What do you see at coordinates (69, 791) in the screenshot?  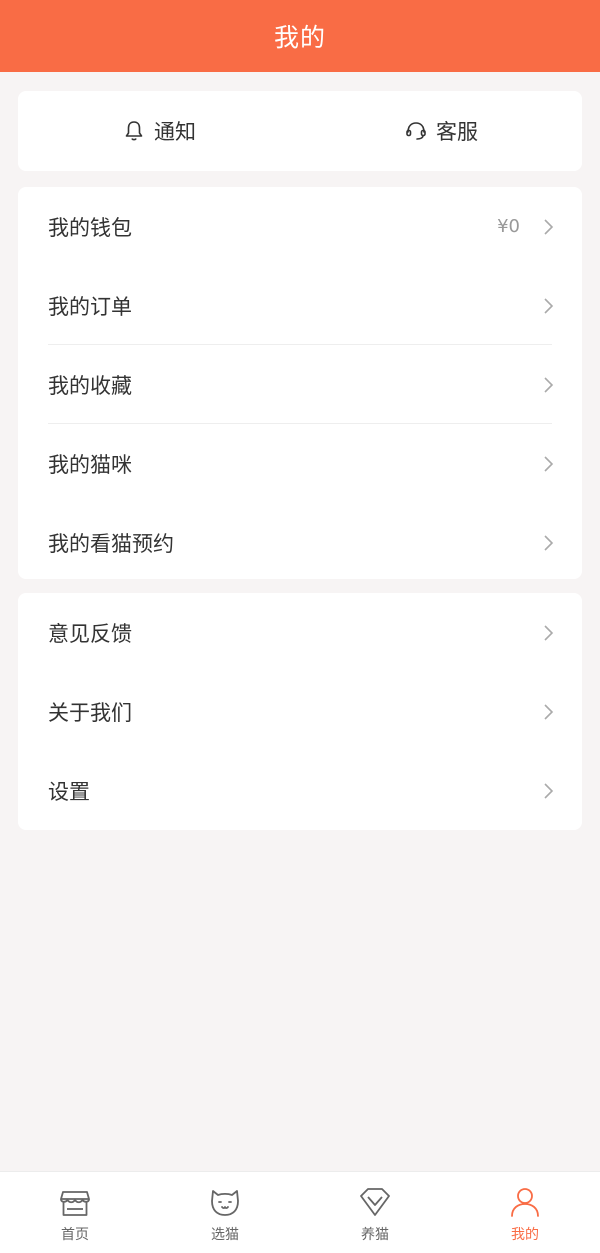 I see `menu-item-label: 设置` at bounding box center [69, 791].